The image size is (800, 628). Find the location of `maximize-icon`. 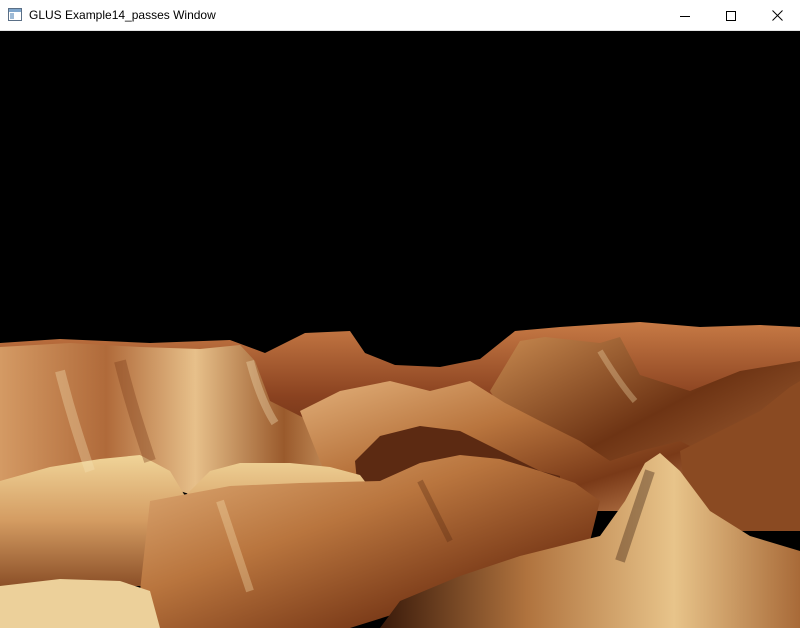

maximize-icon is located at coordinates (731, 15).